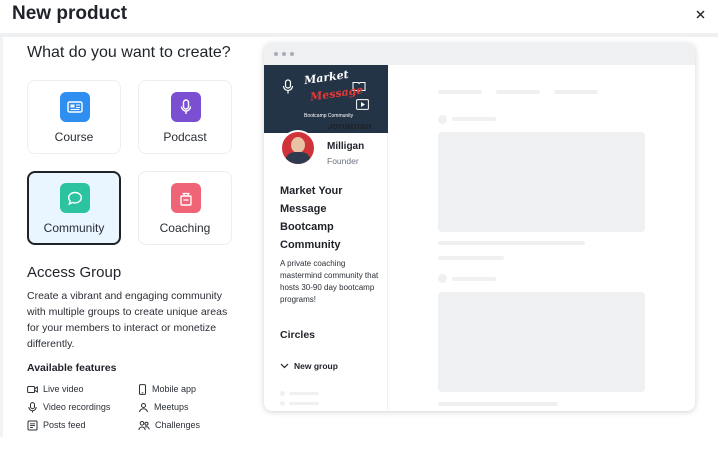  What do you see at coordinates (185, 137) in the screenshot?
I see `tile-label: Podcast` at bounding box center [185, 137].